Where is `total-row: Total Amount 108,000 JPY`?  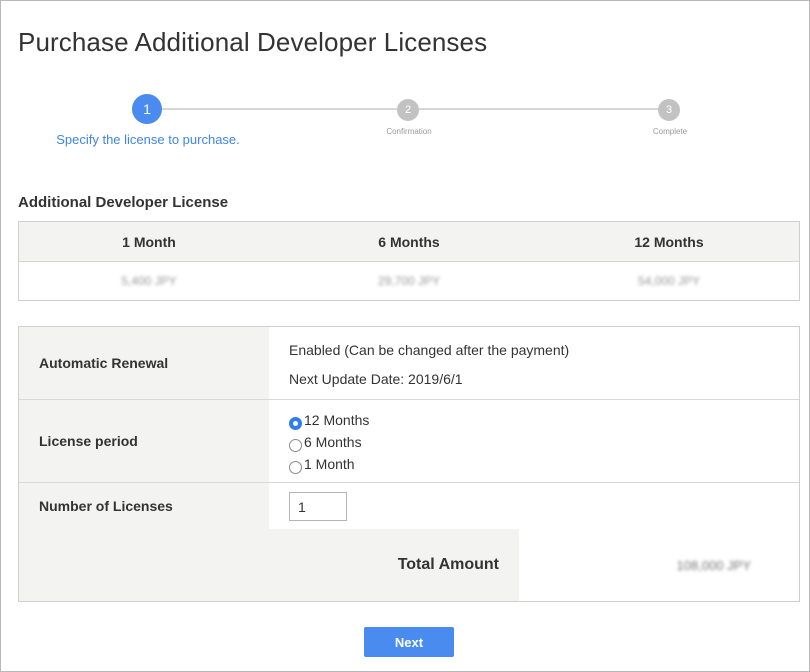 total-row: Total Amount 108,000 JPY is located at coordinates (409, 565).